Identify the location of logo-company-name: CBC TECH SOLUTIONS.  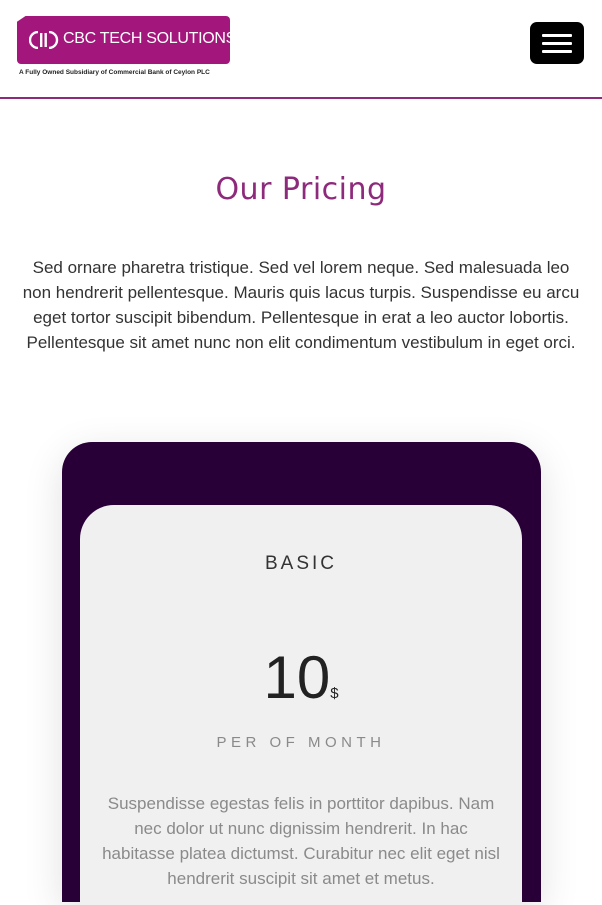
(149, 38).